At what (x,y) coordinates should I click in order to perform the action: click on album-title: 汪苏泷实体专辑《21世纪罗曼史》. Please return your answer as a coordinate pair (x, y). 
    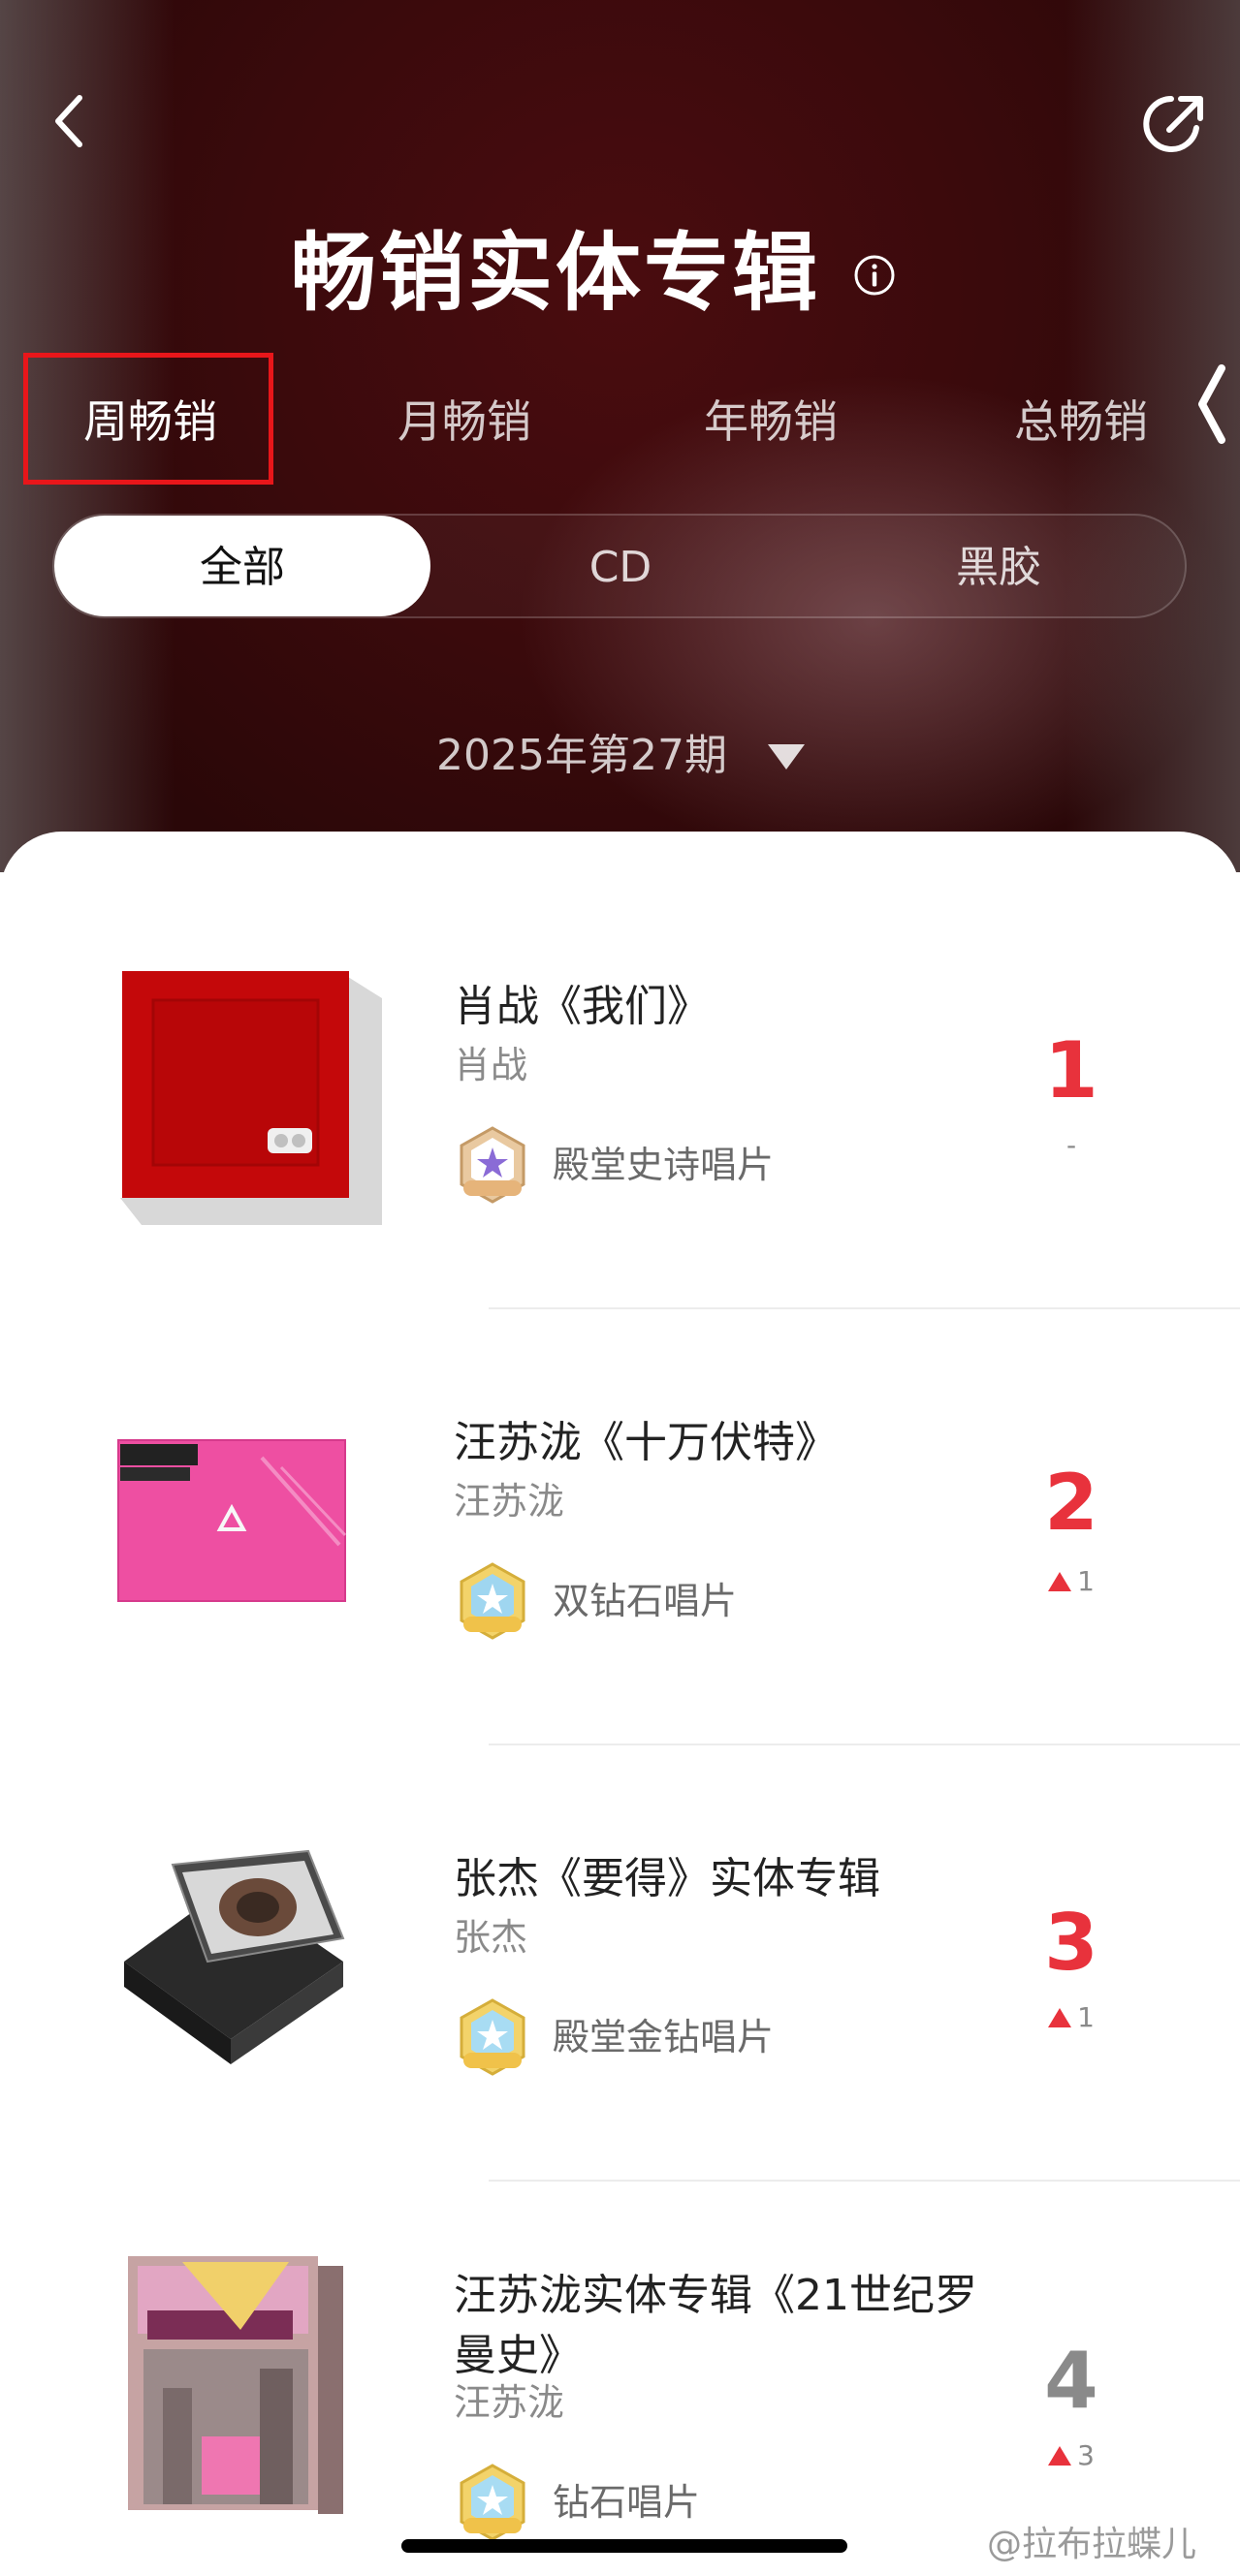
    Looking at the image, I should click on (716, 2325).